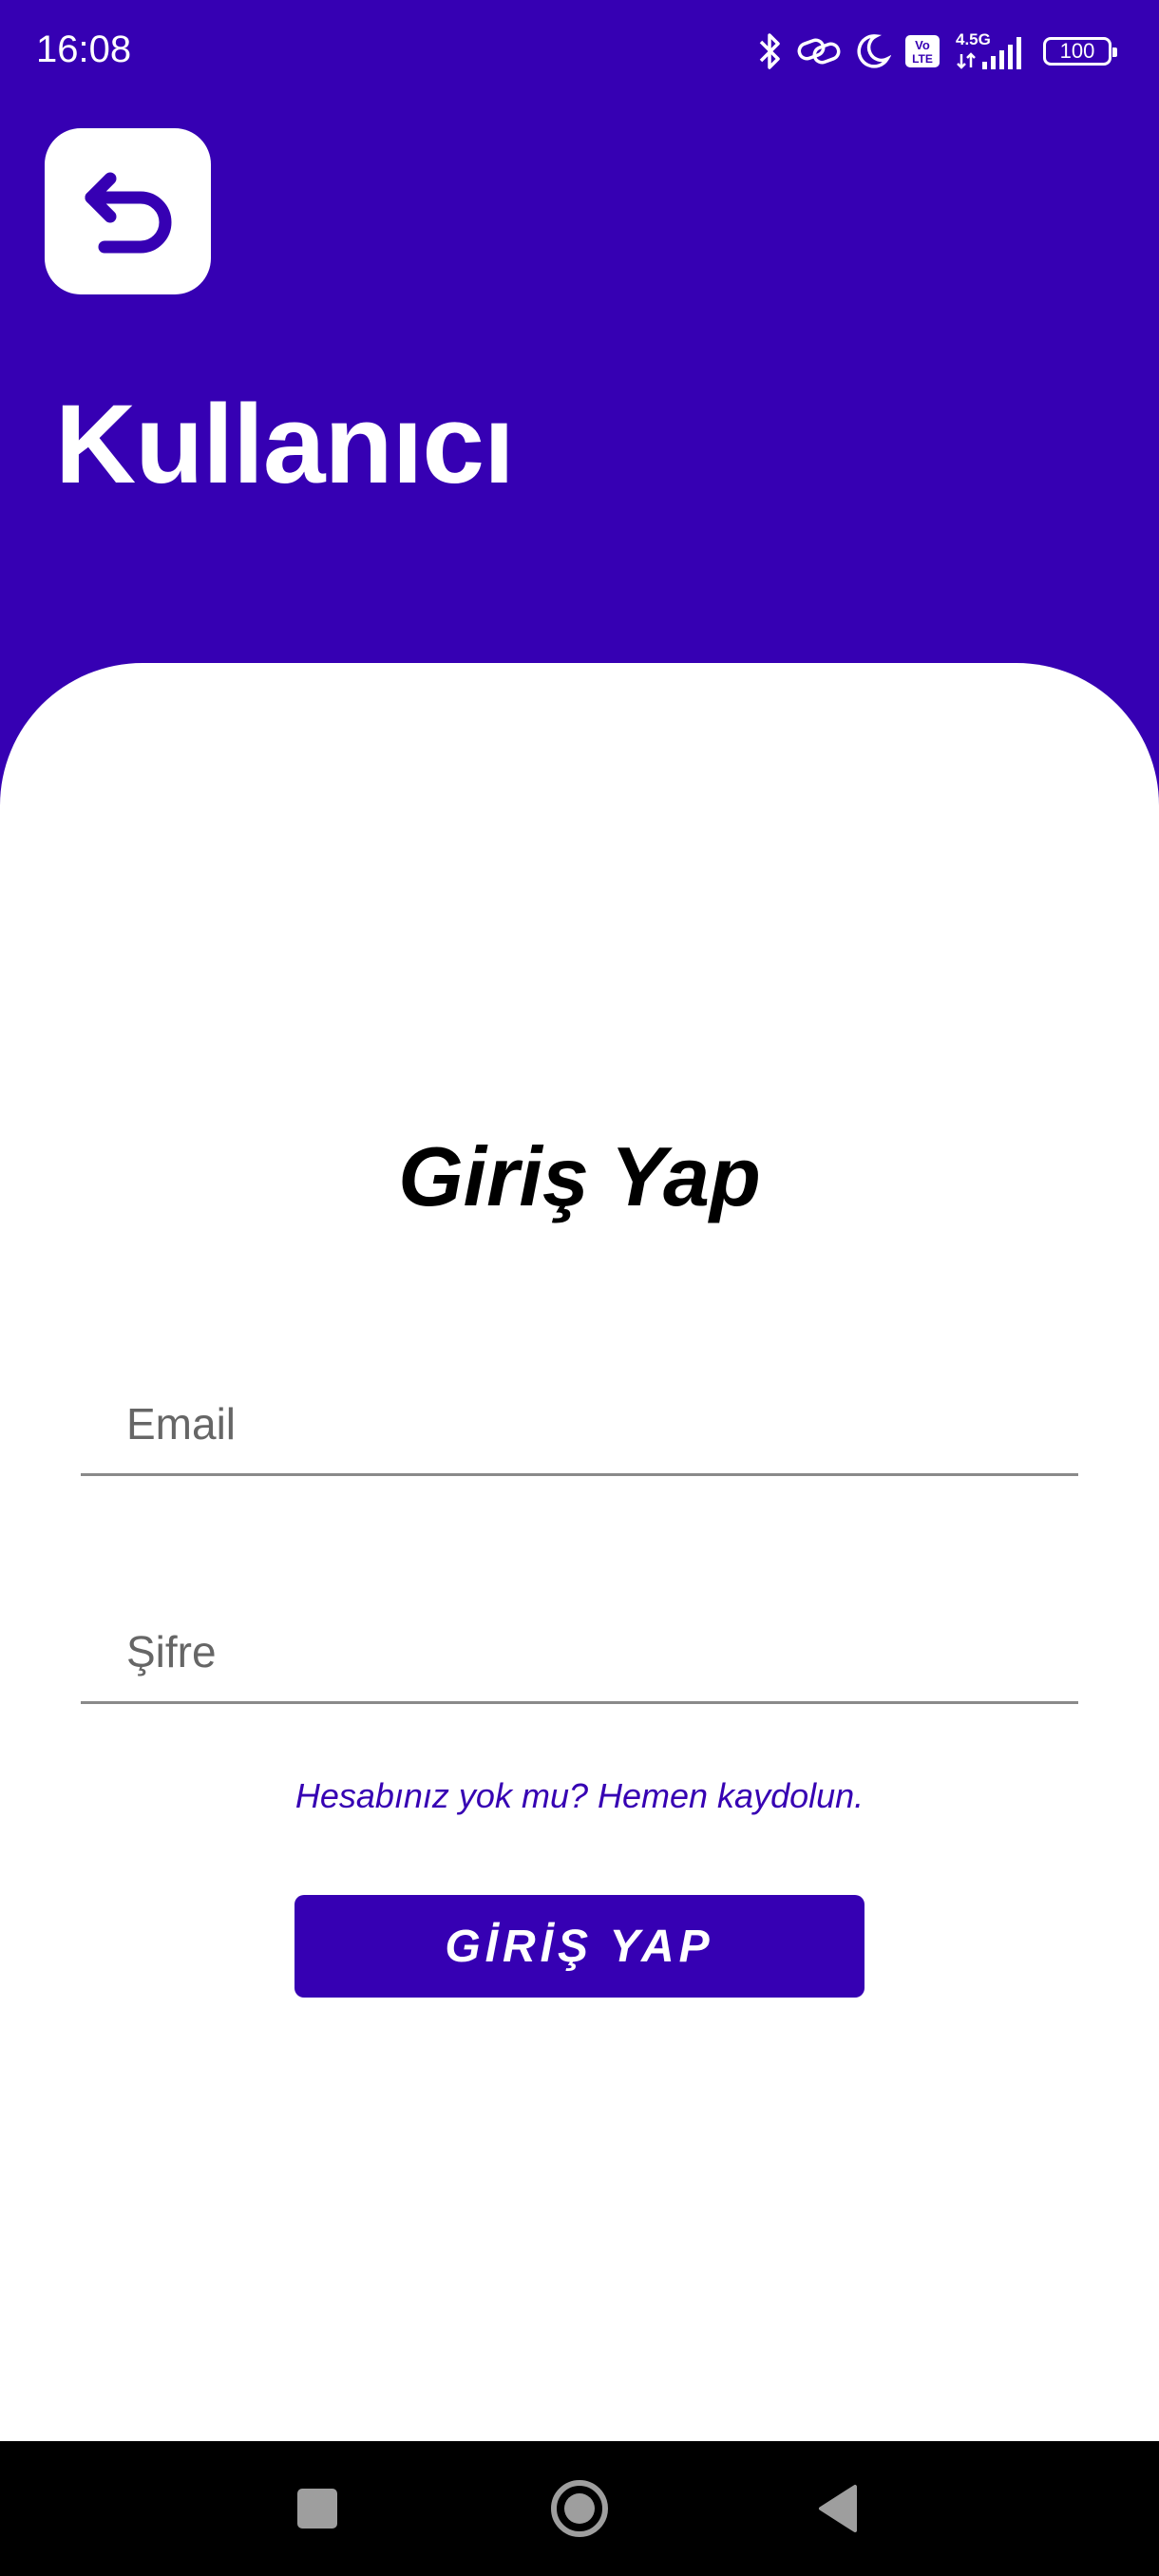 The width and height of the screenshot is (1159, 2576). What do you see at coordinates (973, 39) in the screenshot?
I see `svg-text: 4.5G` at bounding box center [973, 39].